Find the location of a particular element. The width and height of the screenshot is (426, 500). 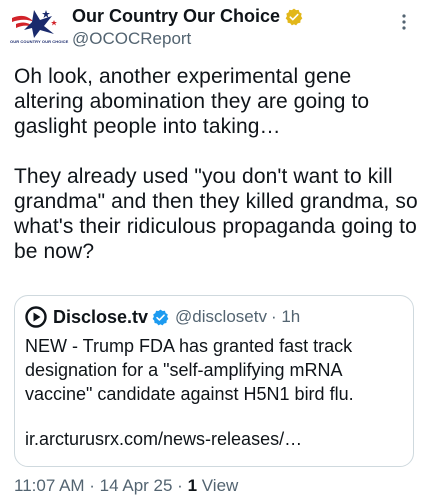

avatar: OUR COUNTRY OUR CHOICE is located at coordinates (39, 28).